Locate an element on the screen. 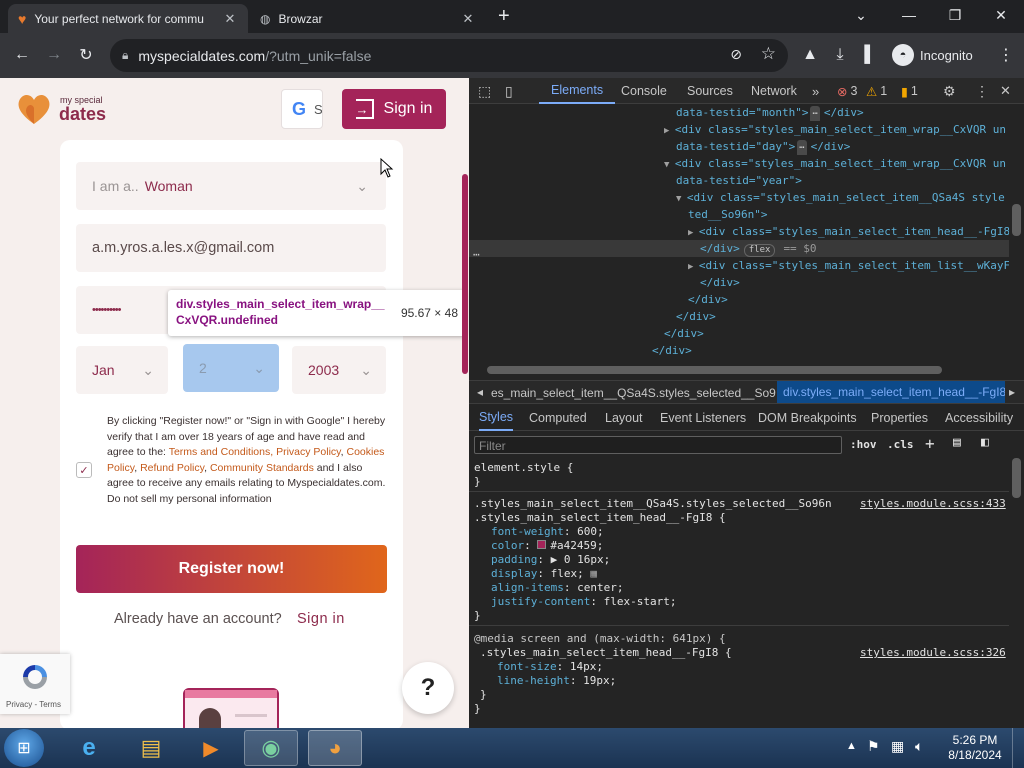 Image resolution: width=1024 pixels, height=768 pixels. css-property: align-items: center; is located at coordinates (557, 588).